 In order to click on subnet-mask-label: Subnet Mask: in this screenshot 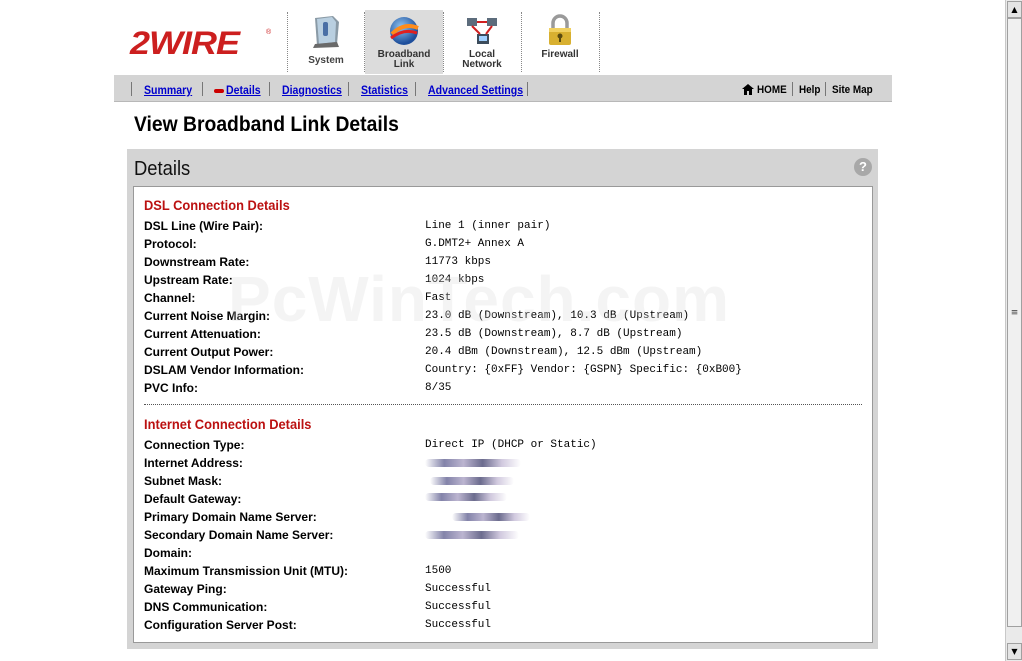, I will do `click(183, 481)`.